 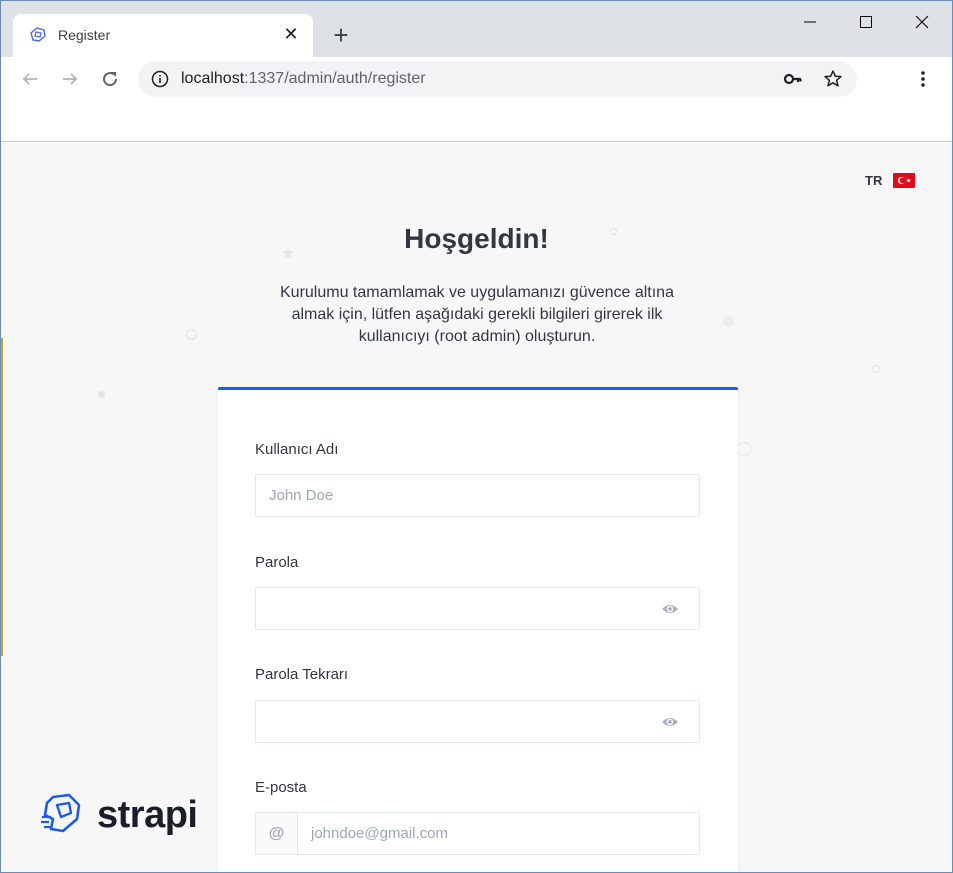 What do you see at coordinates (497, 79) in the screenshot?
I see `address-bar: localhost:1337/admin/auth/register` at bounding box center [497, 79].